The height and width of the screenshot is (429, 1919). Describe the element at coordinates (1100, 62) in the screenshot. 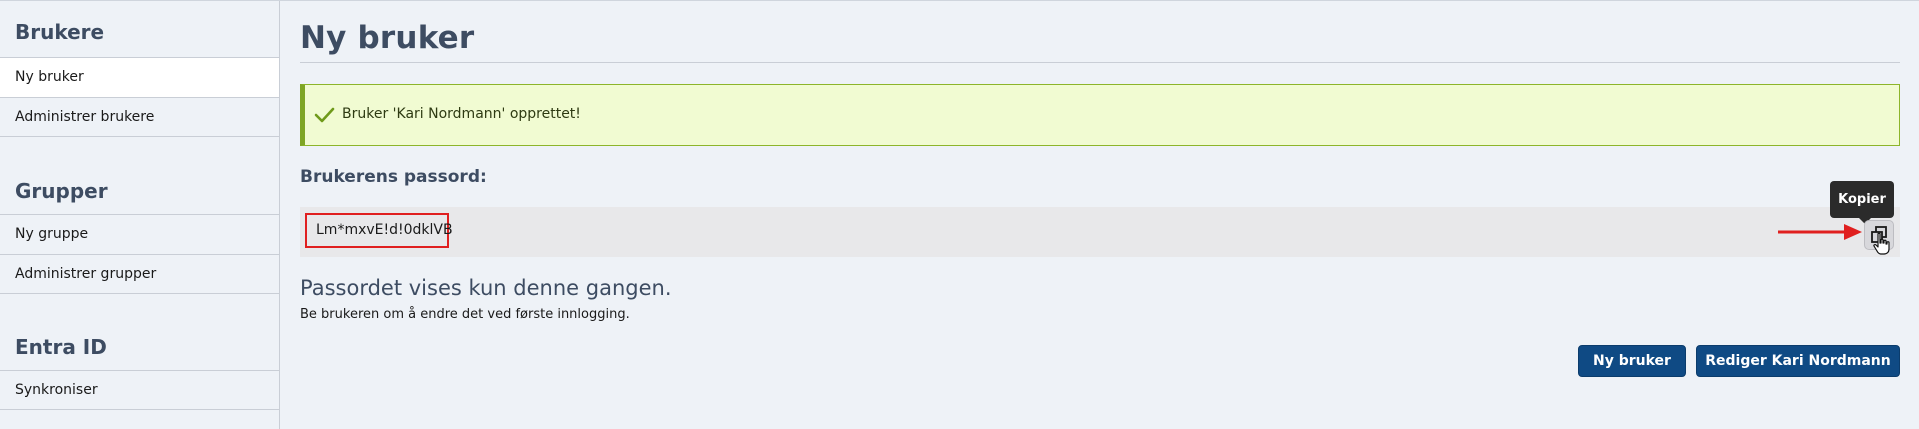

I see `title-divider` at that location.